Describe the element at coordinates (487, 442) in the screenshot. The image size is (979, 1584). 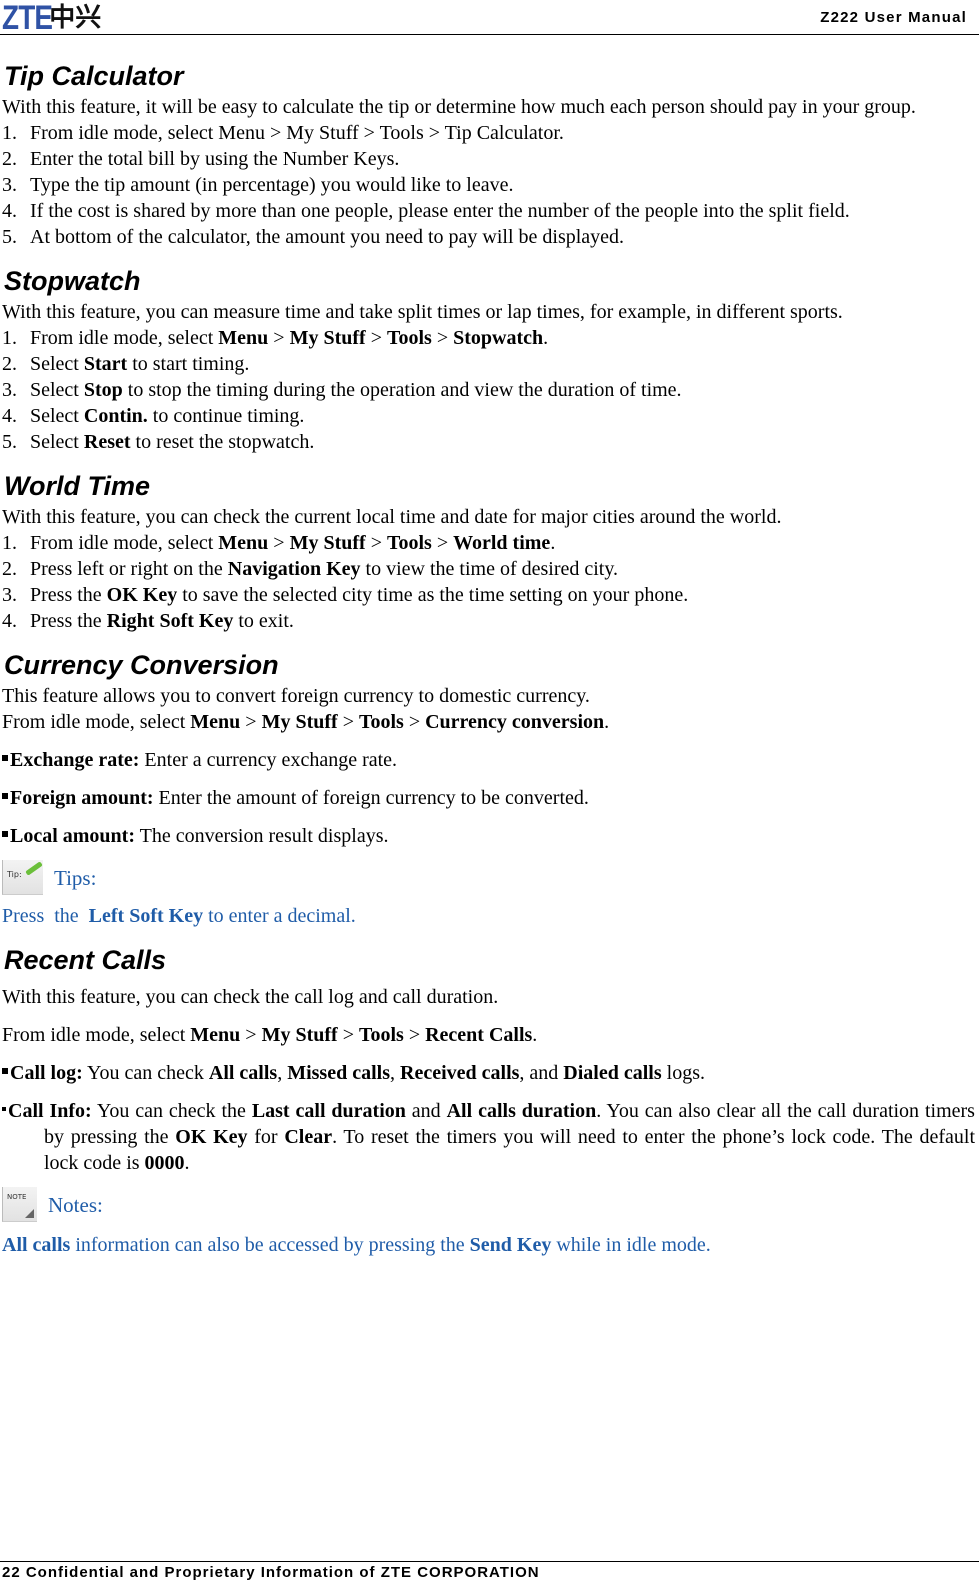
I see `list-item: 5. Select Reset to reset the stopwatch.` at that location.